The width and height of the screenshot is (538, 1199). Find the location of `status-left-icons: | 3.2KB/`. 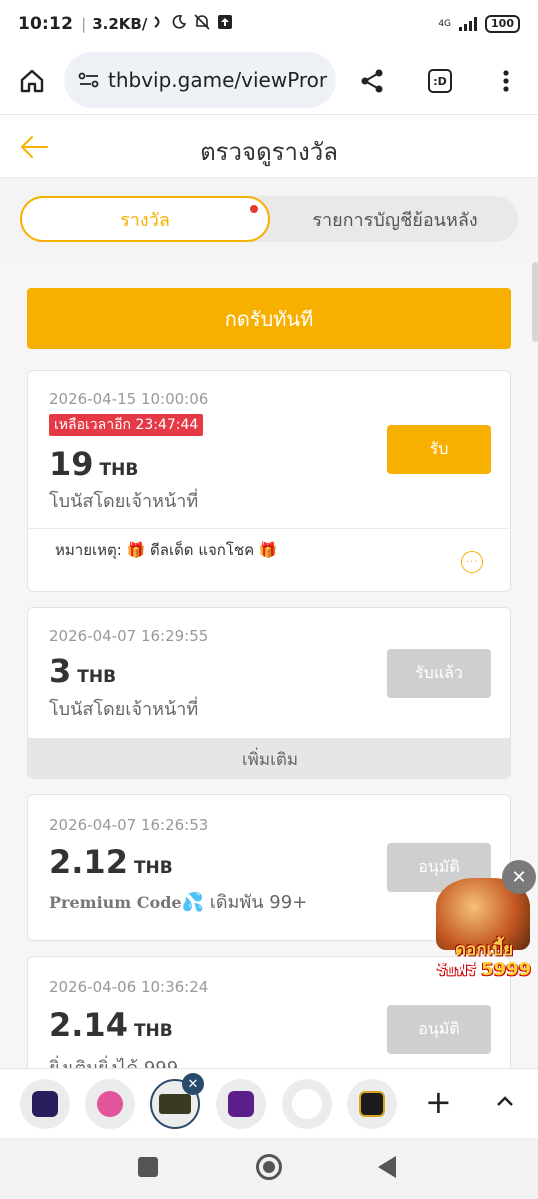

status-left-icons: | 3.2KB/ is located at coordinates (157, 24).